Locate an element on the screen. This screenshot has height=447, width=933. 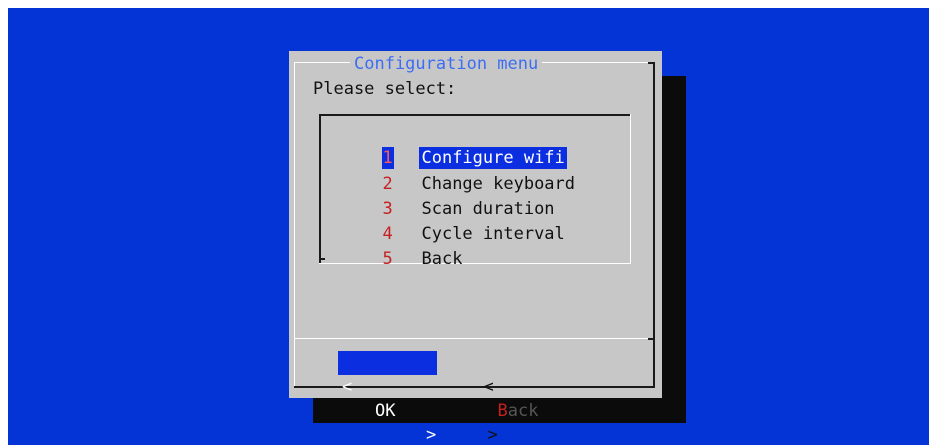
menu-item-back: 5 Back is located at coordinates (413, 247).